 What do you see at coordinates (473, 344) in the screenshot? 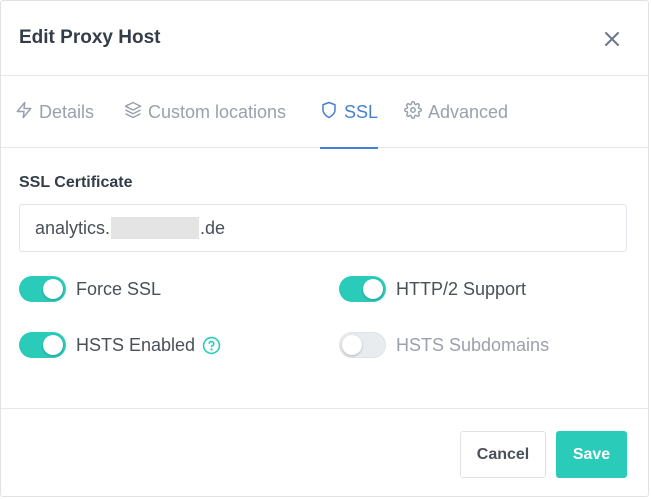
I see `hsts-subdomains-label: HSTS Subdomains` at bounding box center [473, 344].